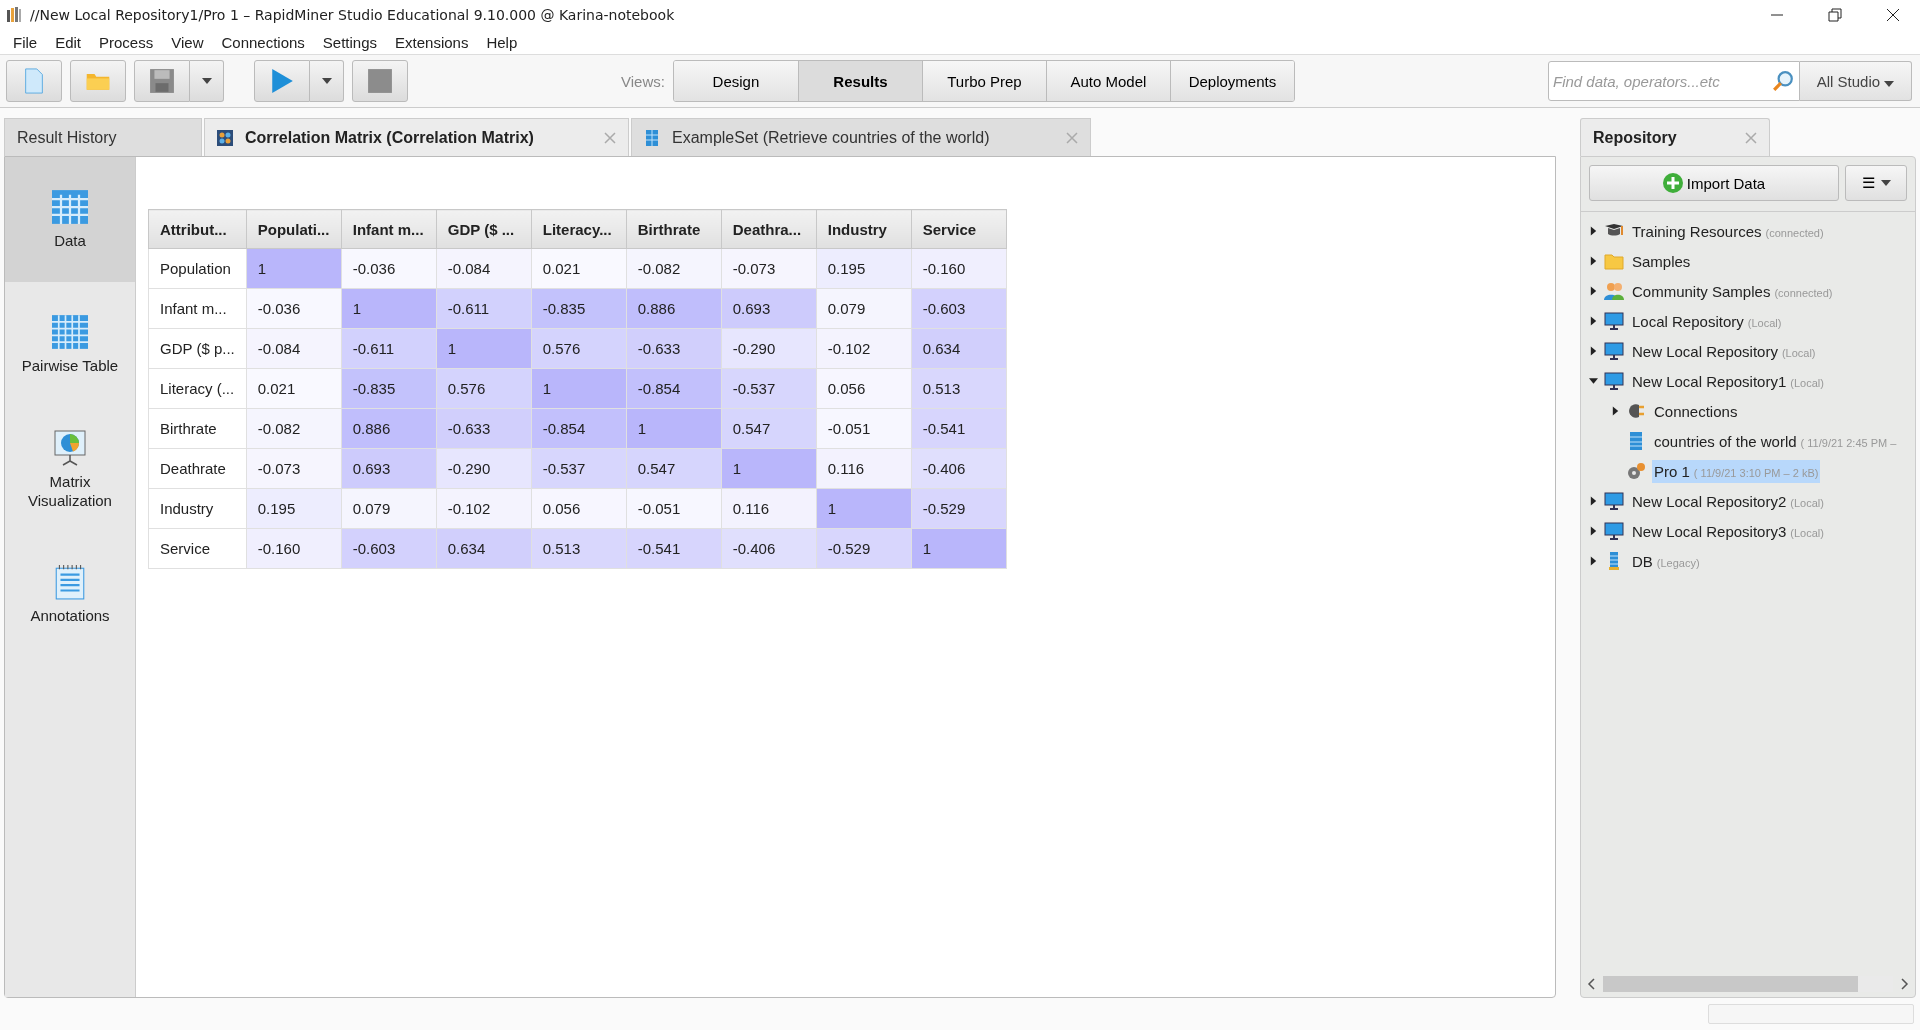  I want to click on tree-item: Local Repository (Local), so click(1707, 321).